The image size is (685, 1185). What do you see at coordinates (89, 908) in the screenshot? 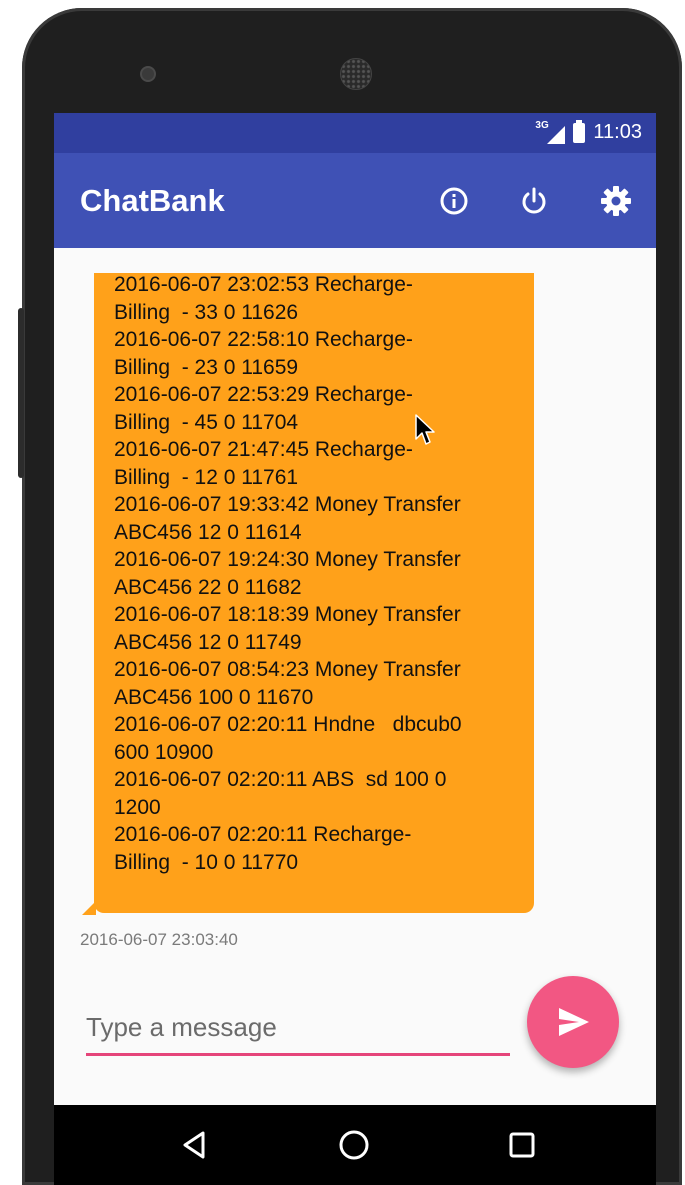
I see `message-bubble-tail` at bounding box center [89, 908].